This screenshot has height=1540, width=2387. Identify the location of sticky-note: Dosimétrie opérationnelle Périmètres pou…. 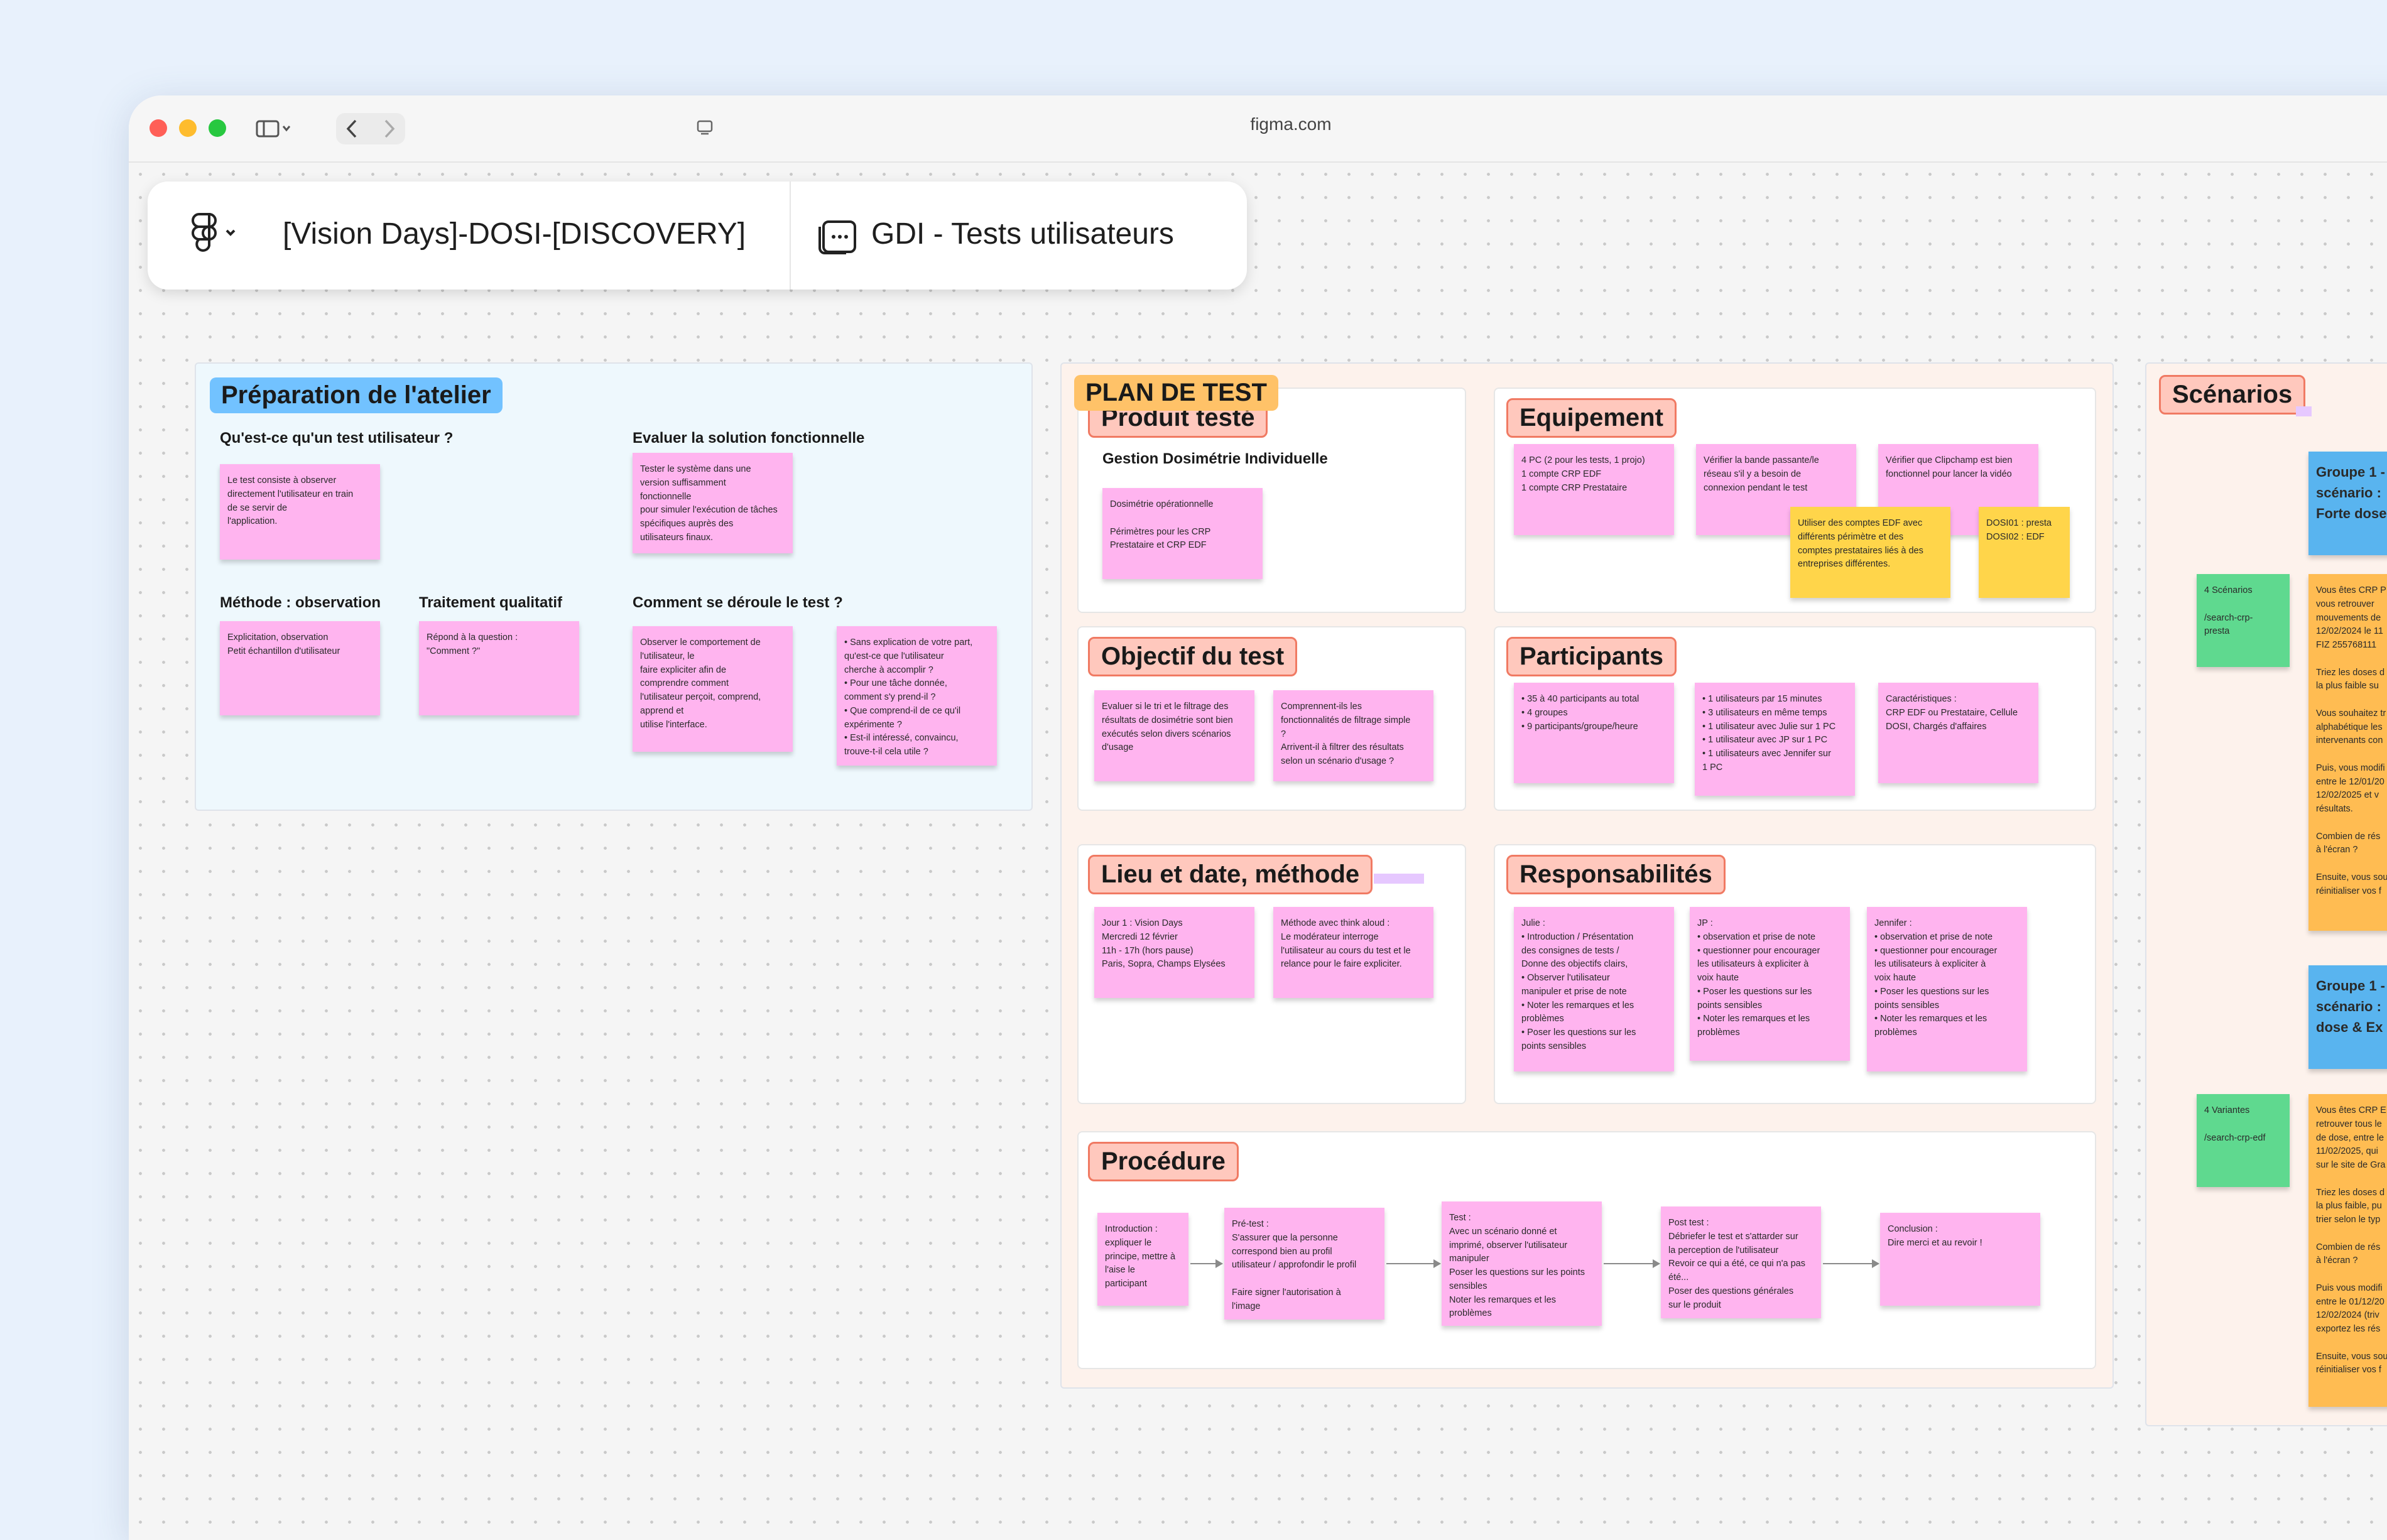
(1182, 533).